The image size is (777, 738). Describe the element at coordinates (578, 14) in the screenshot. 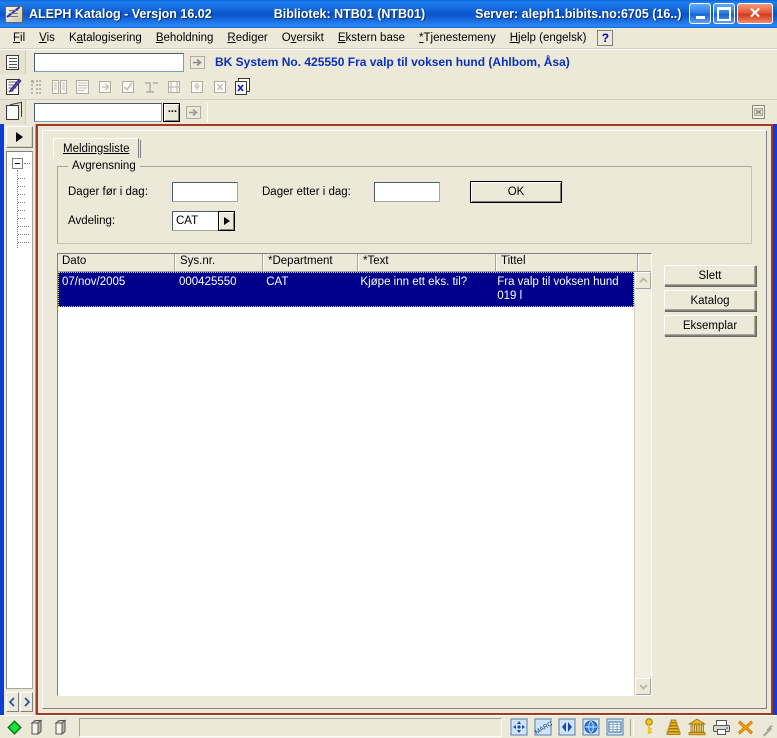

I see `server-label: Server: aleph1.bibits.no:6705 (16..)` at that location.